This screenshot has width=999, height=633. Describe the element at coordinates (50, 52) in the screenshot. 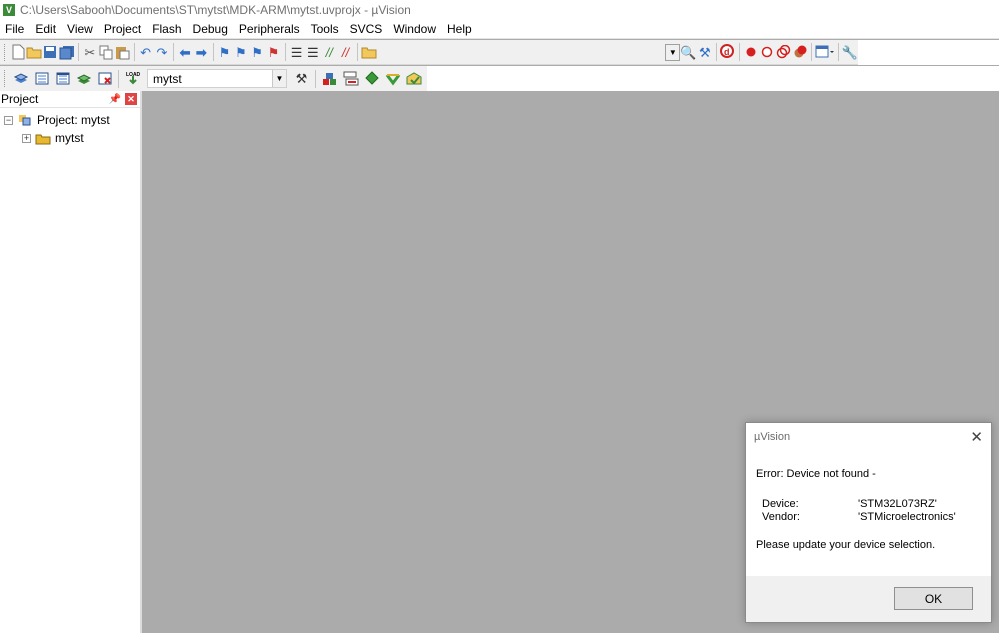

I see `save-icon` at that location.